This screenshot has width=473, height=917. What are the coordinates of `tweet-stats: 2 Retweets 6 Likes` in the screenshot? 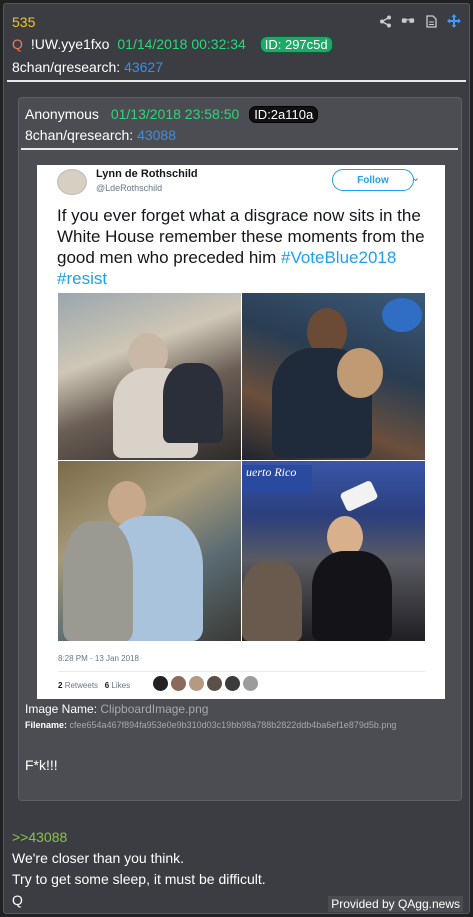 It's located at (94, 685).